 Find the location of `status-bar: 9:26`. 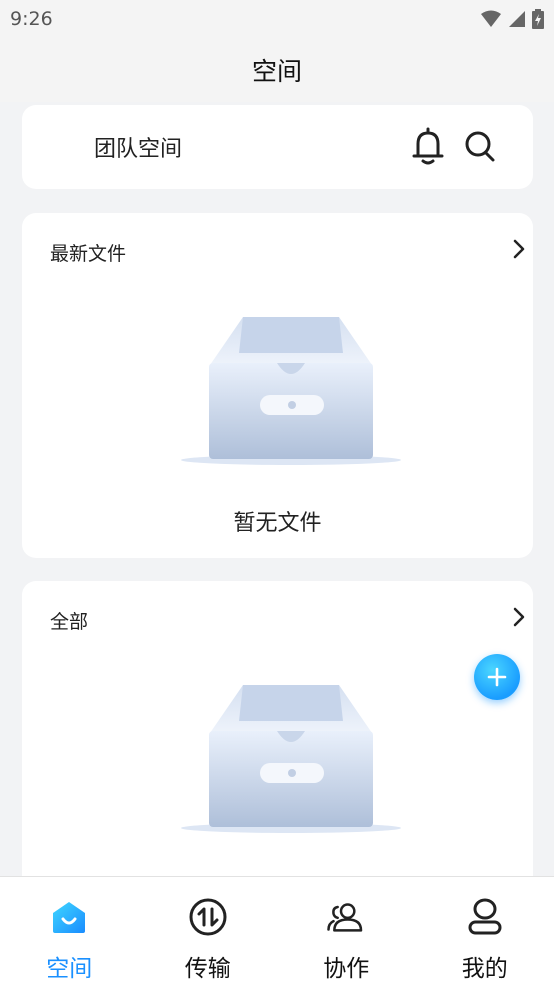

status-bar: 9:26 is located at coordinates (277, 19).